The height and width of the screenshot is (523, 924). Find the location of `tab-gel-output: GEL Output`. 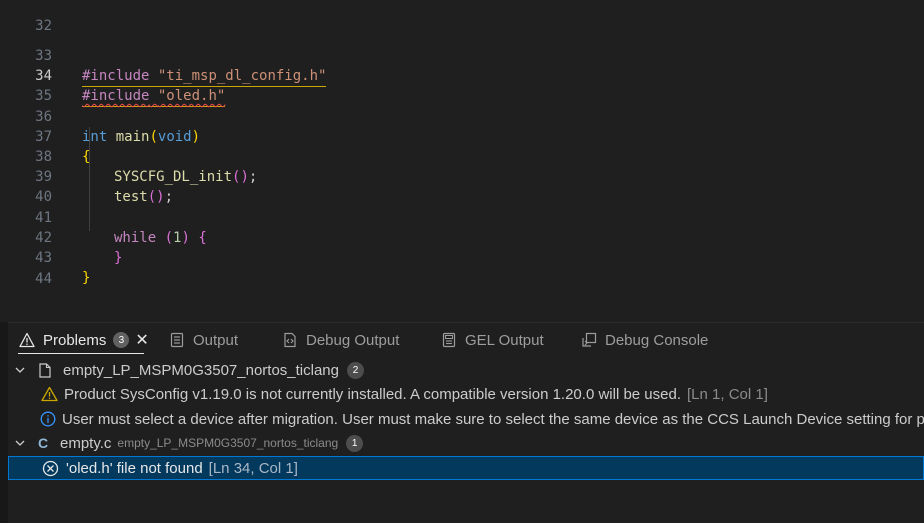

tab-gel-output: GEL Output is located at coordinates (492, 340).